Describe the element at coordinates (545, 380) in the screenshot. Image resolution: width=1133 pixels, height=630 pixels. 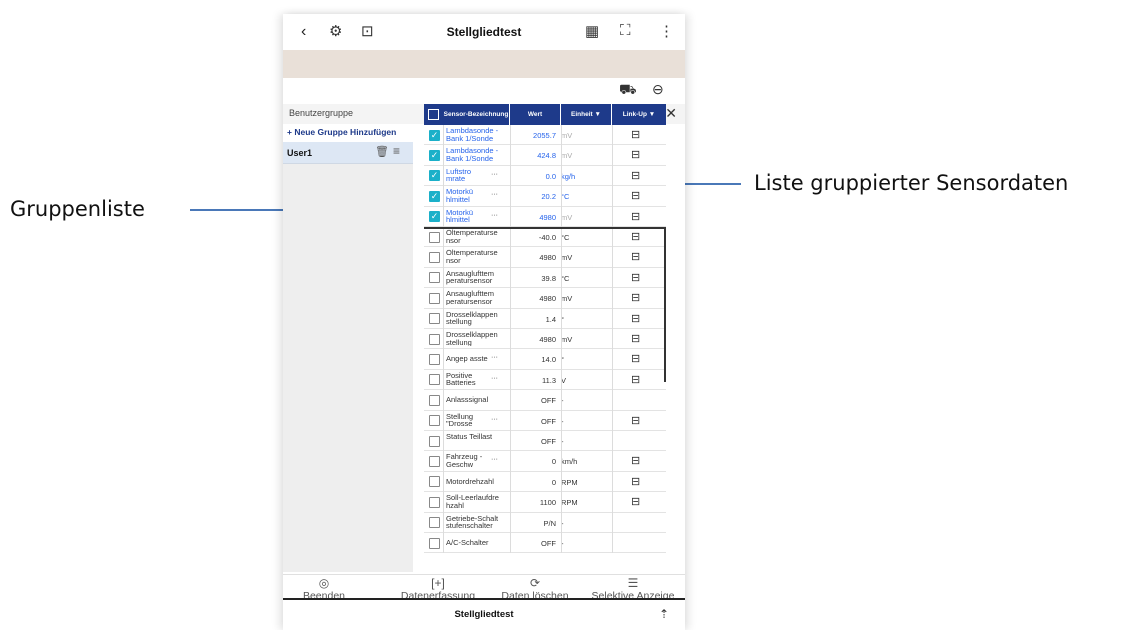
I see `table-row: Positive Batteries ··· 11.3 V ⊟` at that location.